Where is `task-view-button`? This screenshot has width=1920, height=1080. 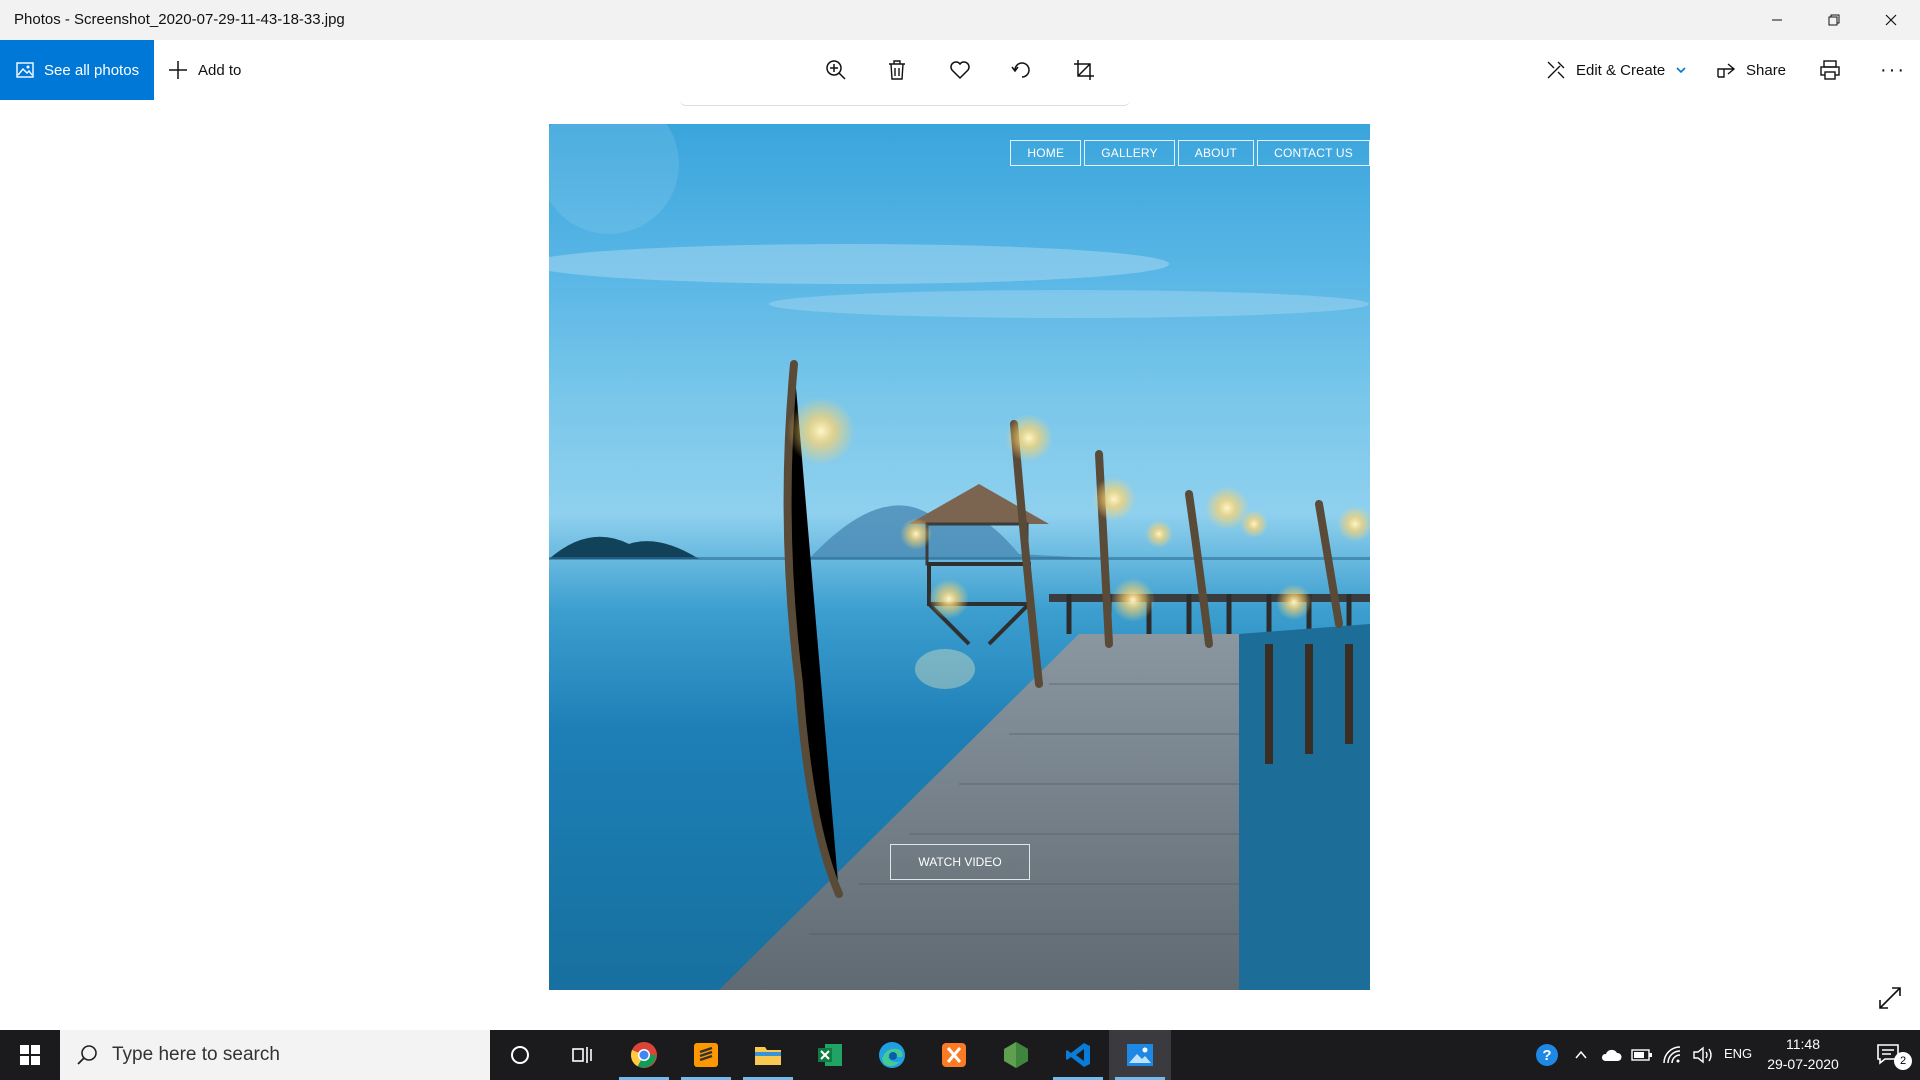 task-view-button is located at coordinates (582, 1055).